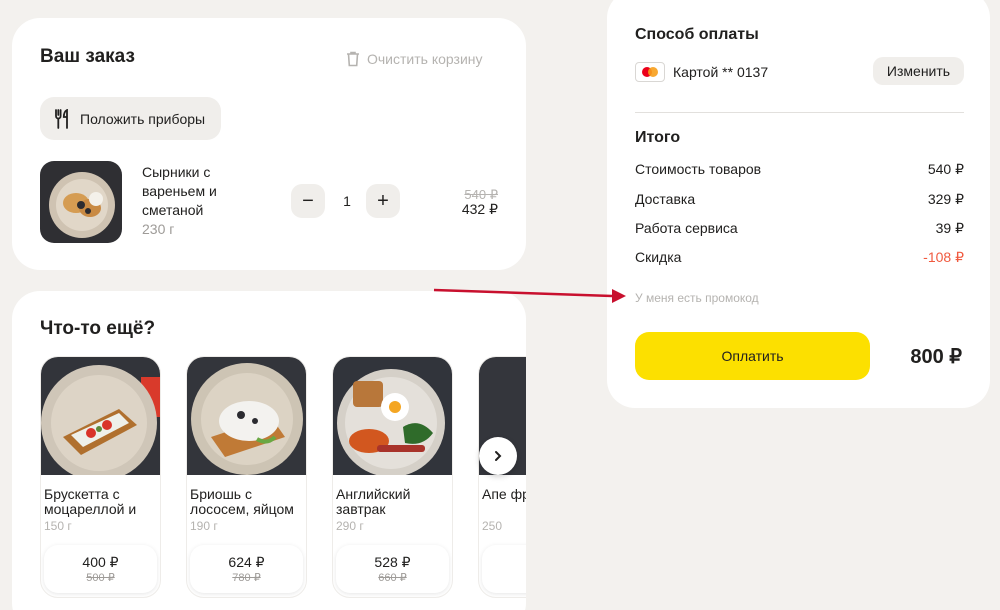 This screenshot has height=610, width=1000. Describe the element at coordinates (945, 199) in the screenshot. I see `row-value: 329 ₽` at that location.